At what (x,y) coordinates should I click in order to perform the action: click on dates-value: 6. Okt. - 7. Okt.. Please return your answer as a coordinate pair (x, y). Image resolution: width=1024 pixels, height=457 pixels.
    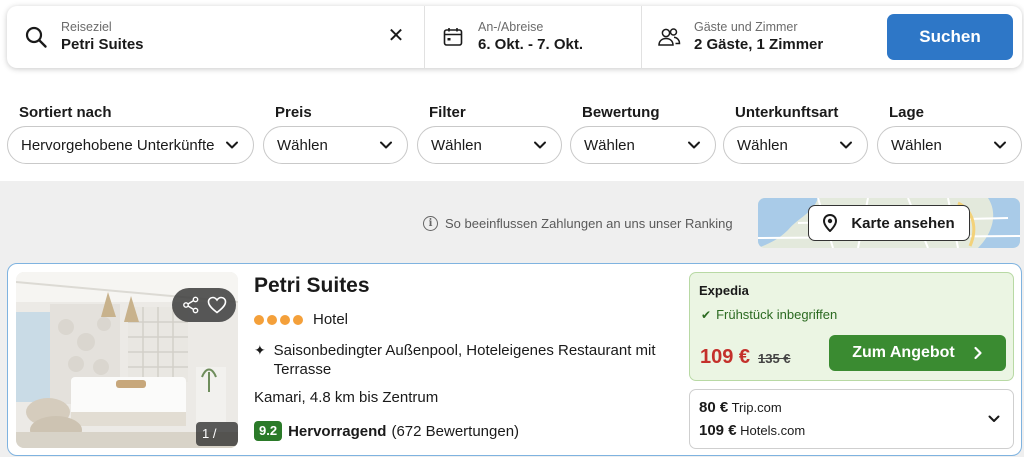
    Looking at the image, I should click on (531, 44).